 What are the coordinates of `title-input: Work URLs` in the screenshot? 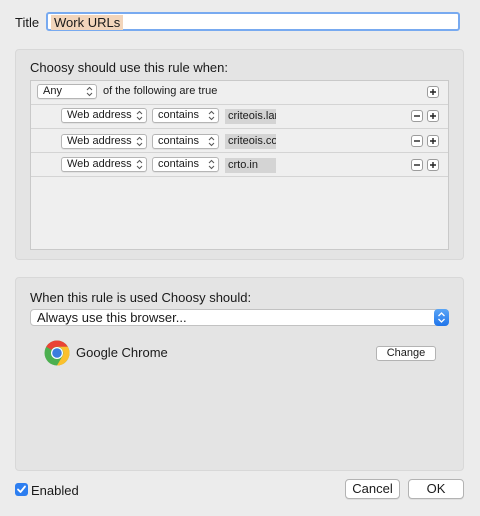 It's located at (253, 21).